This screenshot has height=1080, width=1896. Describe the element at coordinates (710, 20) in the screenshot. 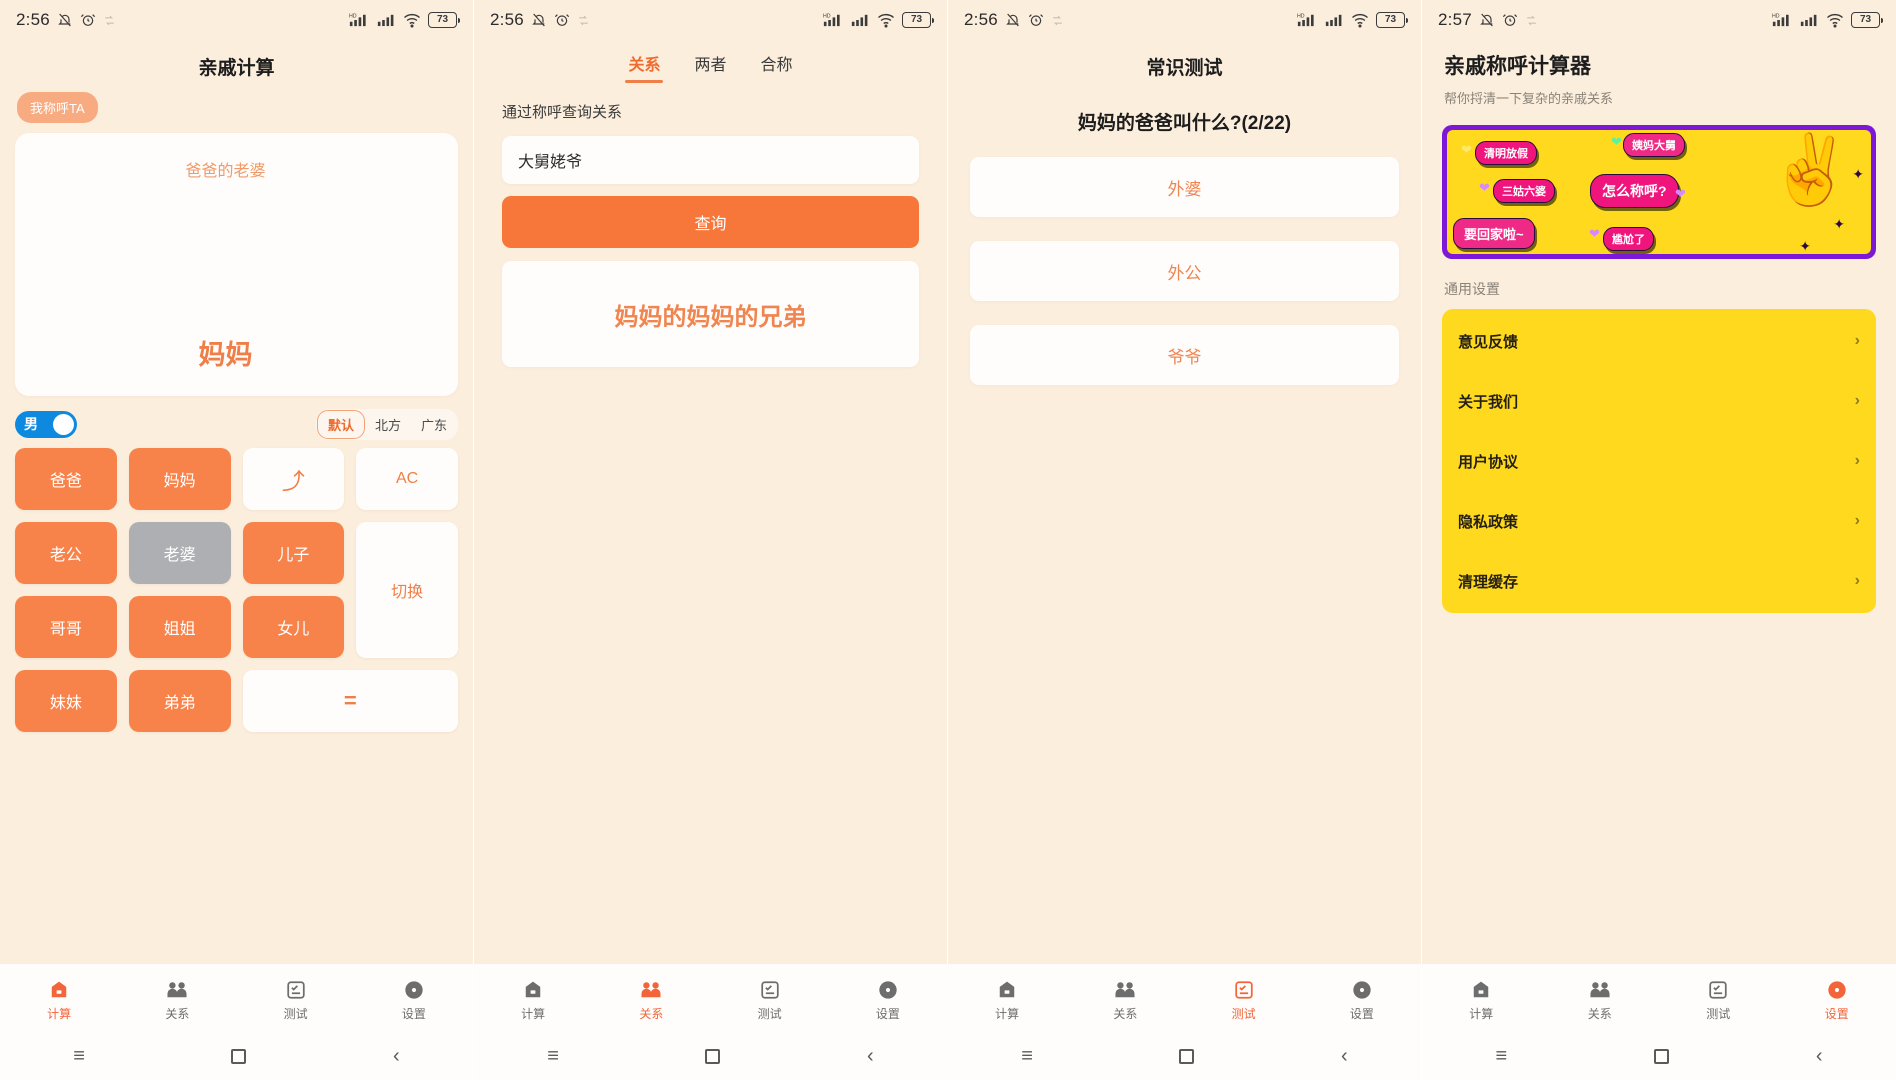

I see `status-bar: 2:56 HD 73` at that location.